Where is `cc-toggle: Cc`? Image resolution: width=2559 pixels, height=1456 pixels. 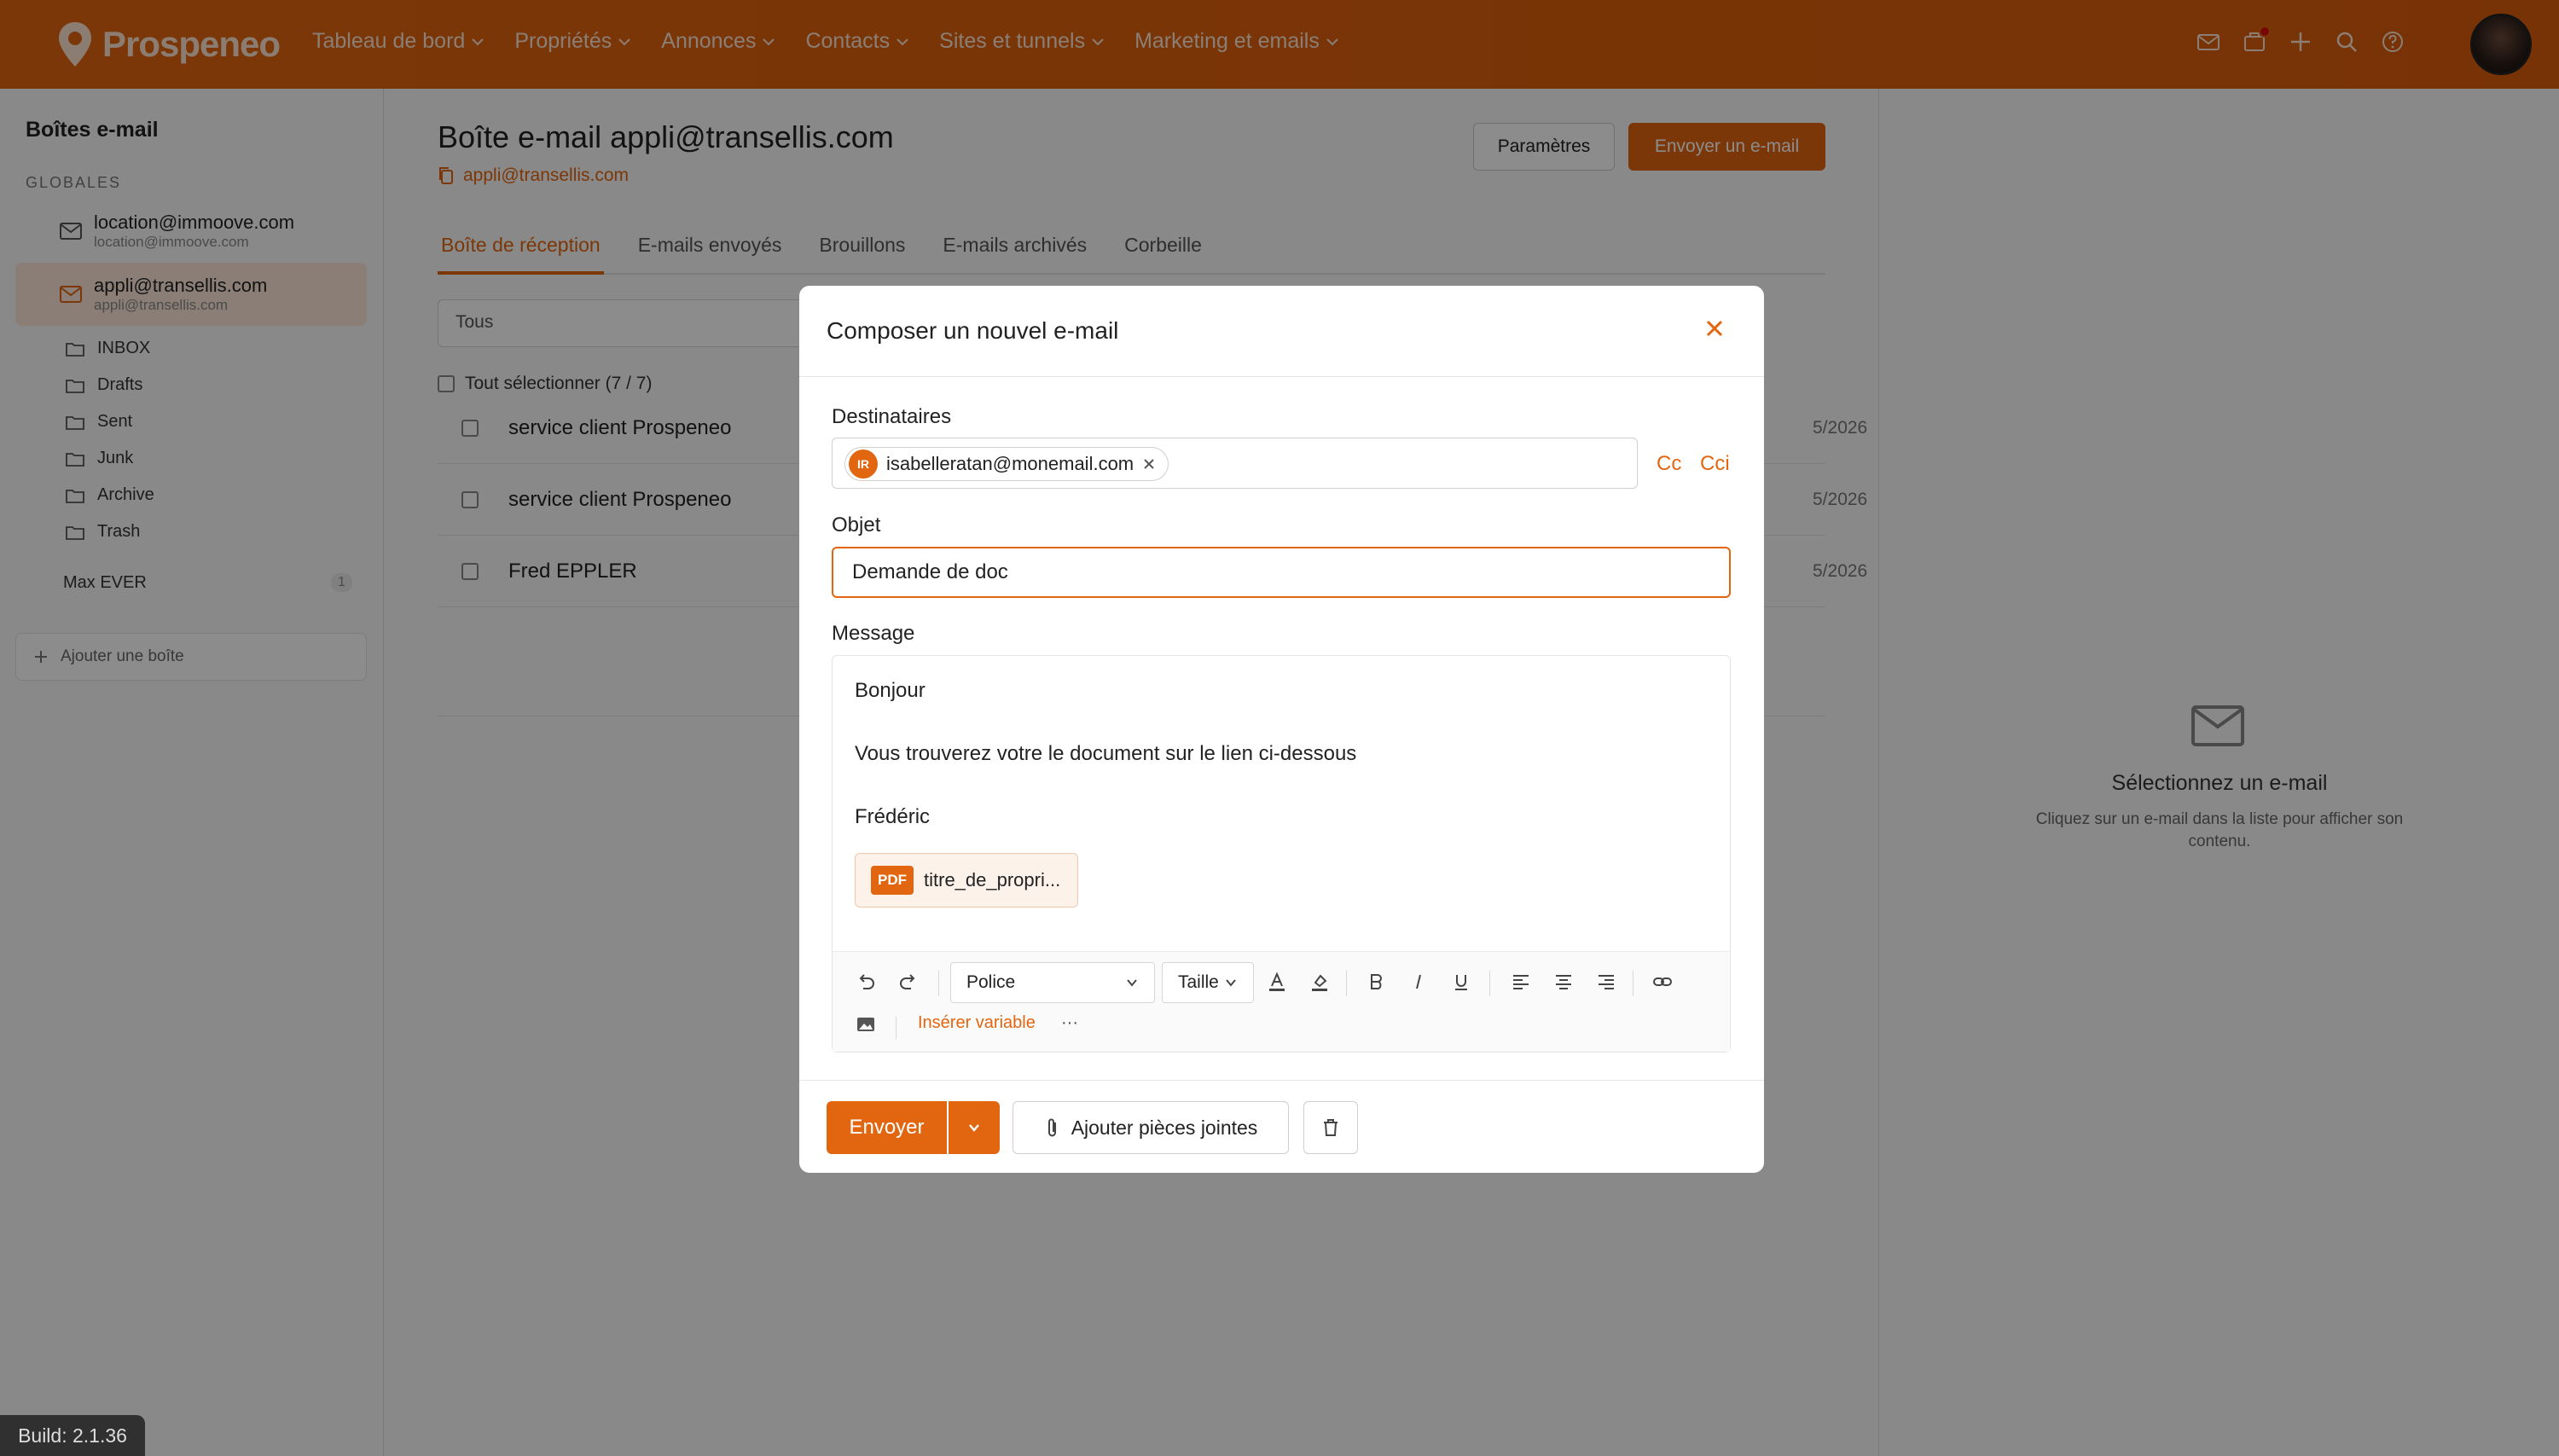 cc-toggle: Cc is located at coordinates (1669, 464).